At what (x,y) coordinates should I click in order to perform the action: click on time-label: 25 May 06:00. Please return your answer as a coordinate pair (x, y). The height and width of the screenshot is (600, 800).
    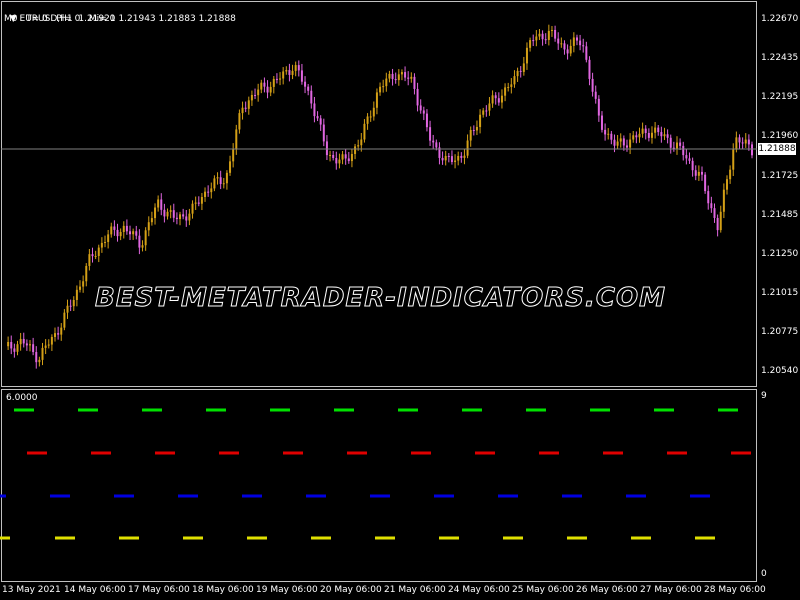
    Looking at the image, I should click on (543, 590).